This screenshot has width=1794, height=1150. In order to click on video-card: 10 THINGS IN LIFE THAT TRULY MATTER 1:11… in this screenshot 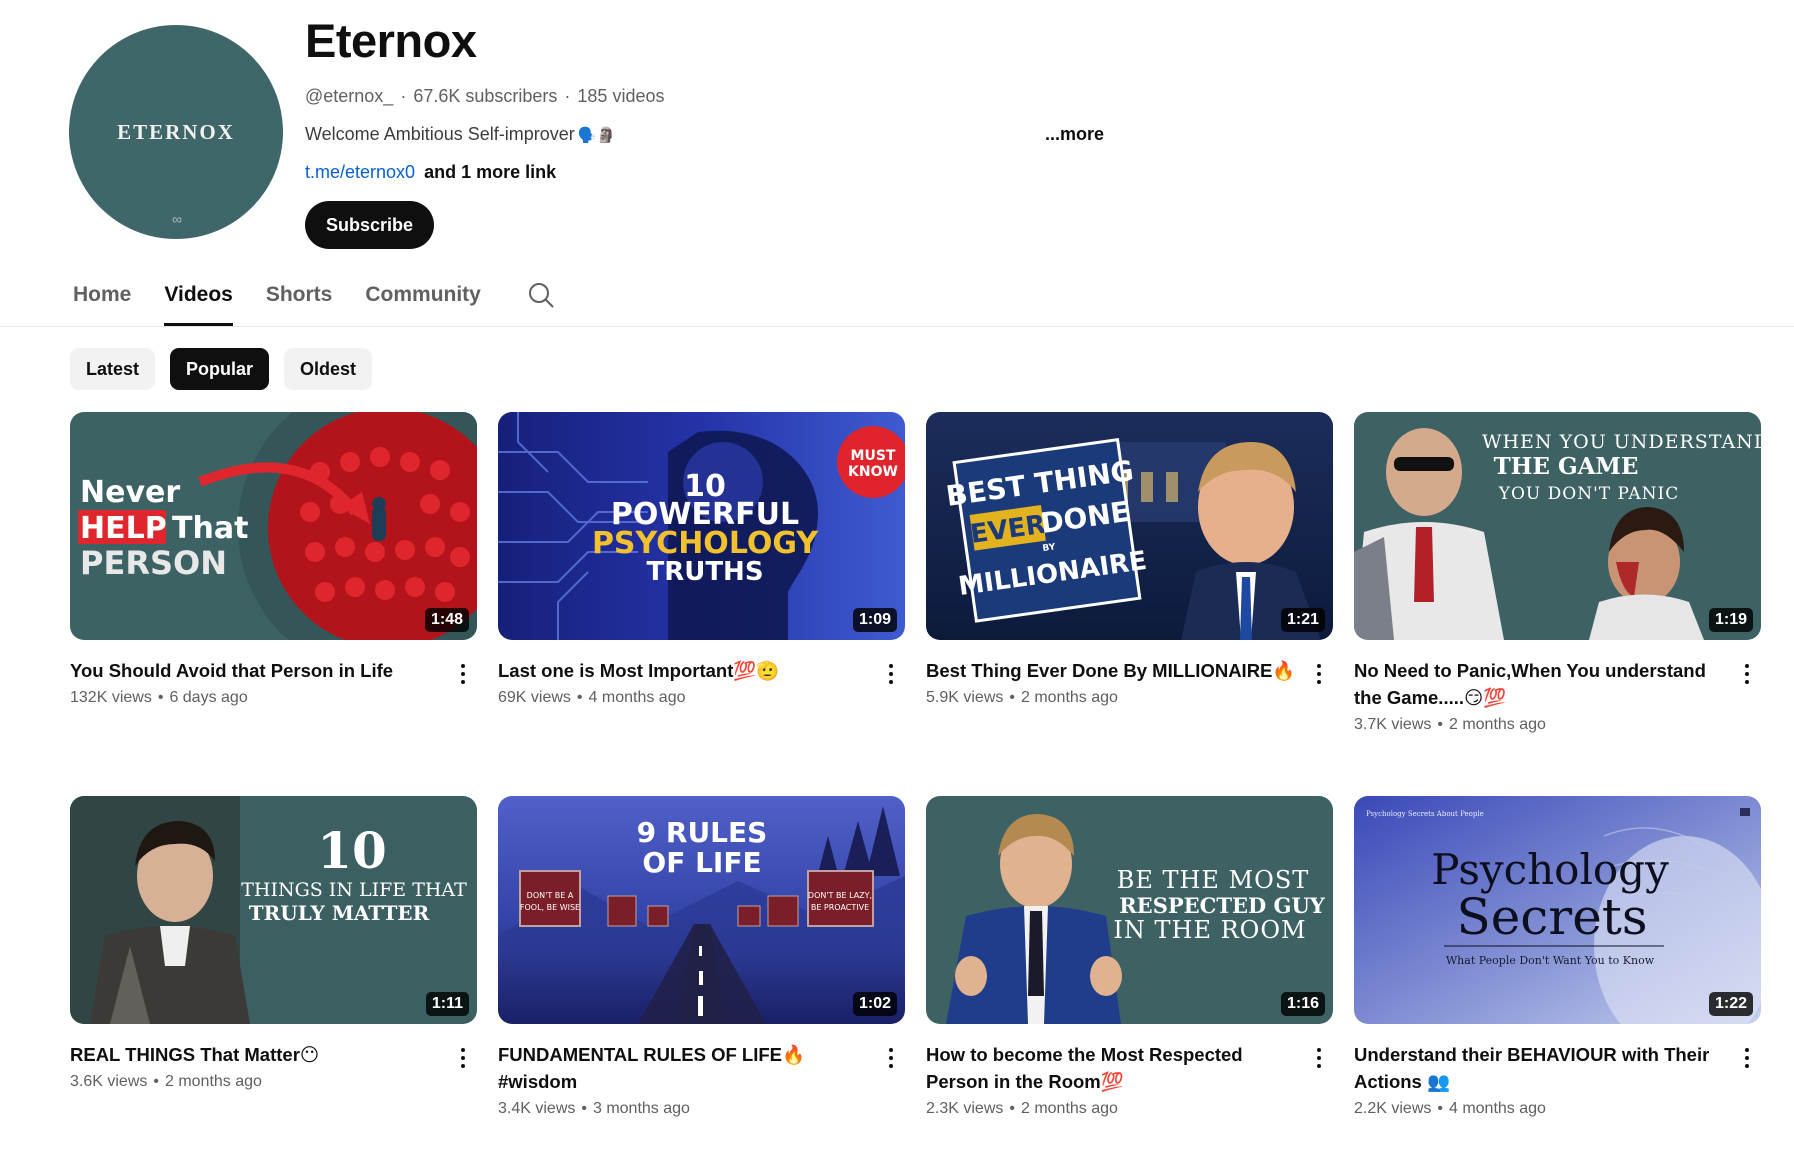, I will do `click(273, 973)`.